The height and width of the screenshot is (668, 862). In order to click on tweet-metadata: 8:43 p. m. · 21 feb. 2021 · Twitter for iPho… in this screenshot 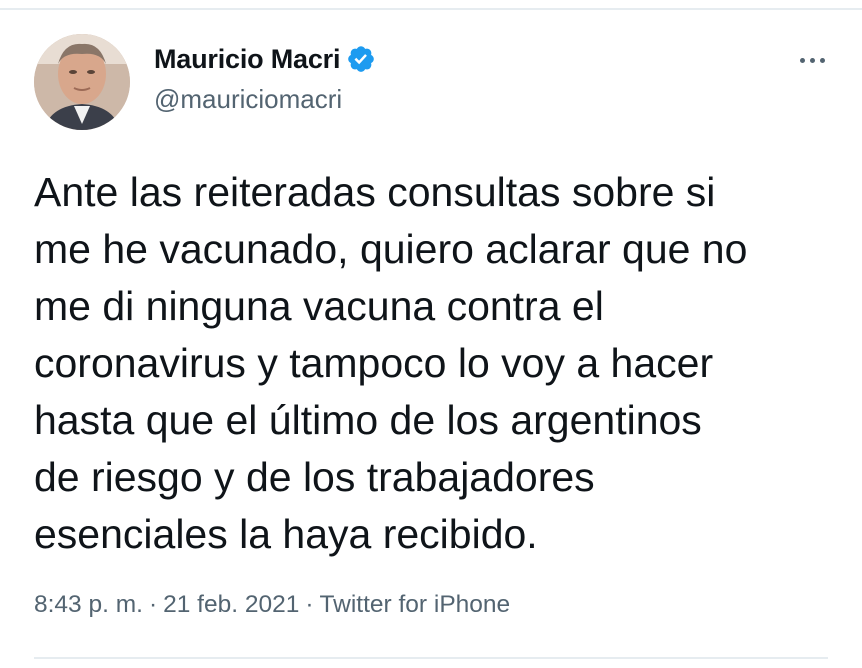, I will do `click(272, 605)`.